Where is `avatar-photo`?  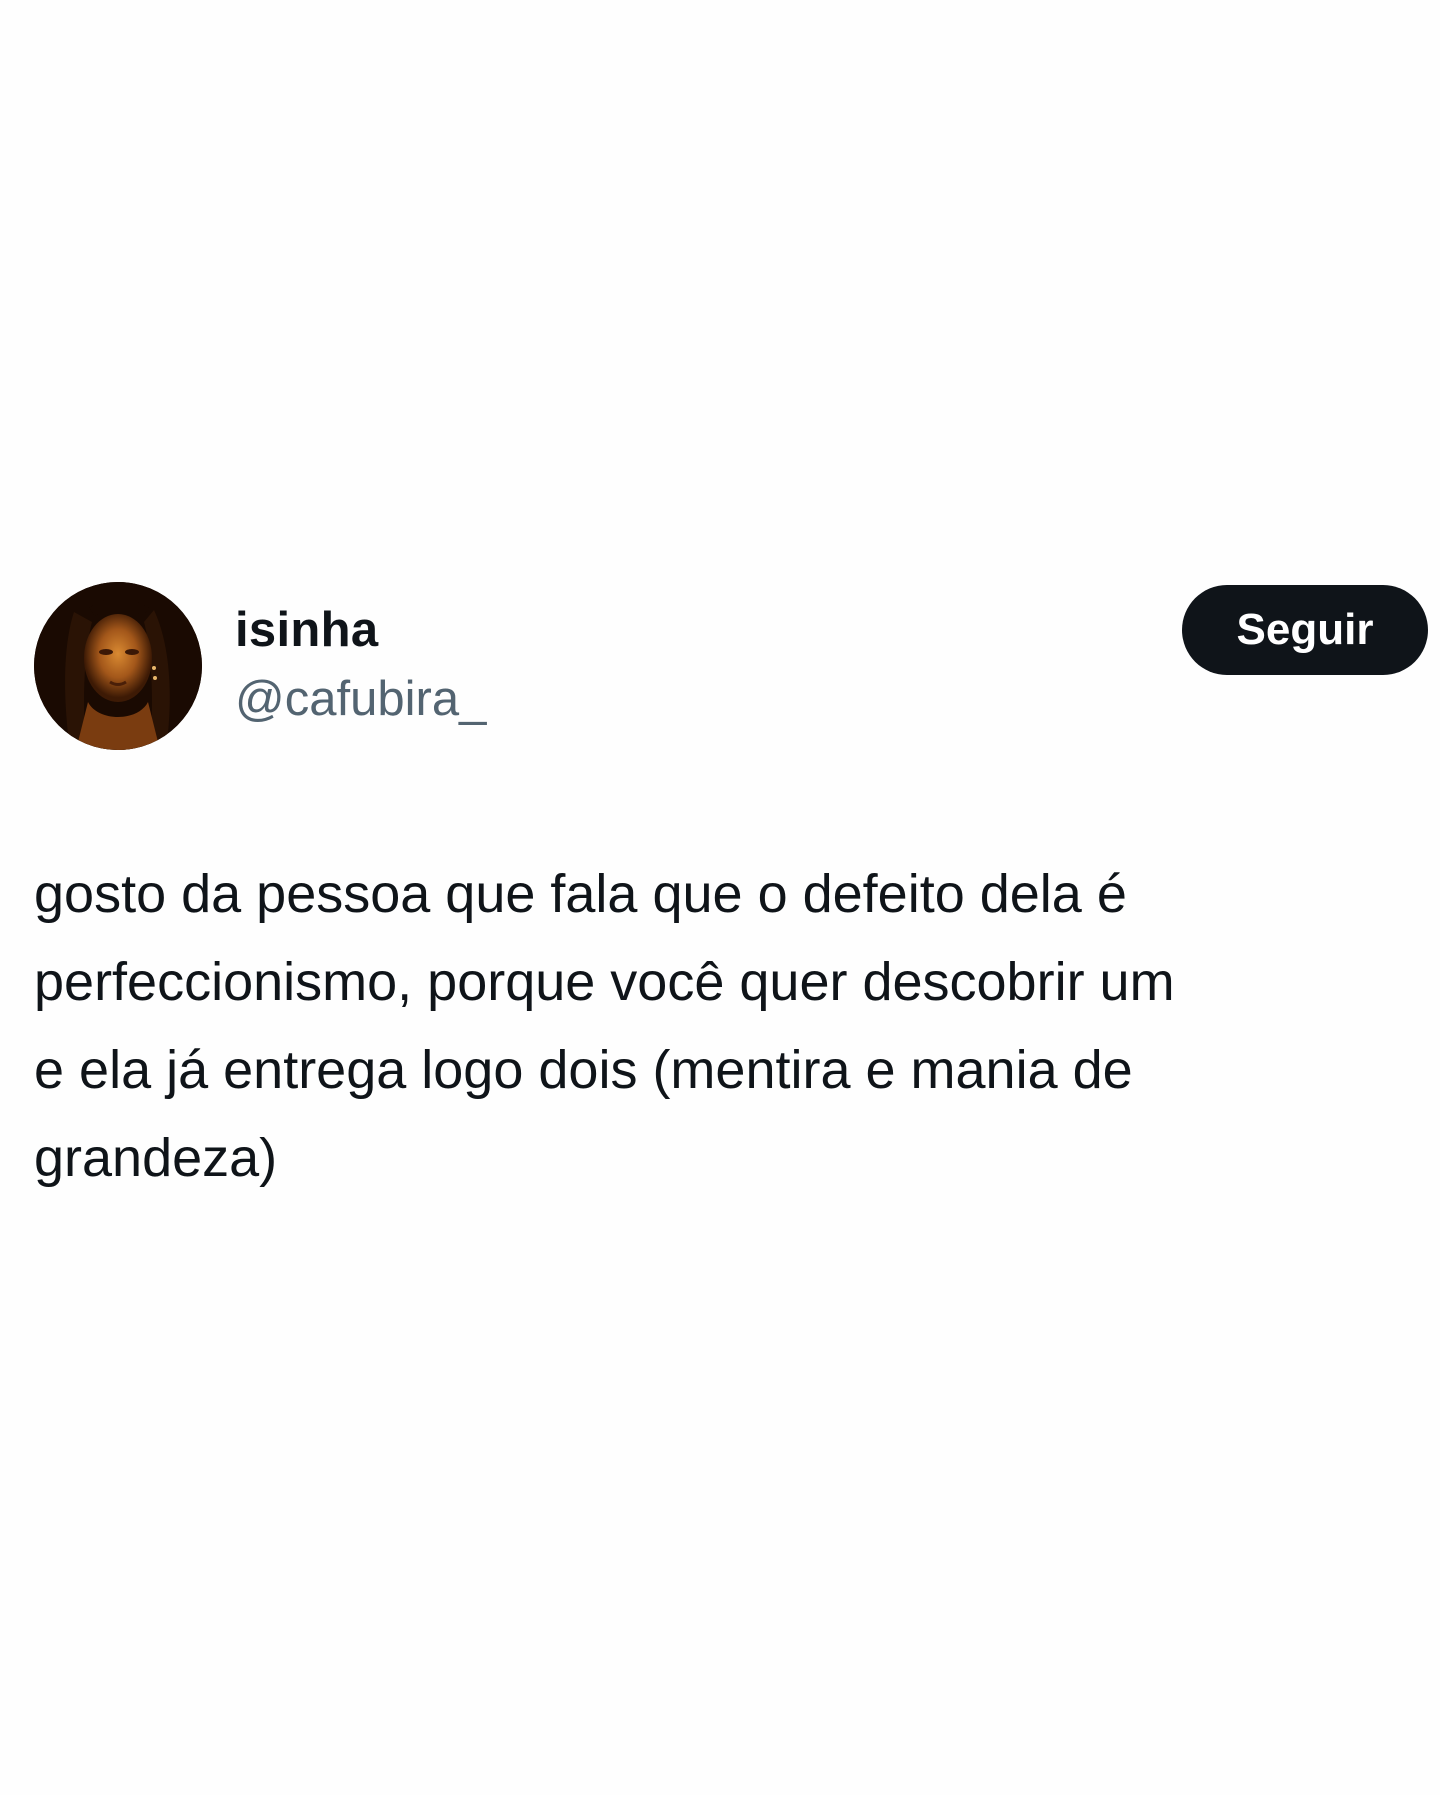
avatar-photo is located at coordinates (118, 666).